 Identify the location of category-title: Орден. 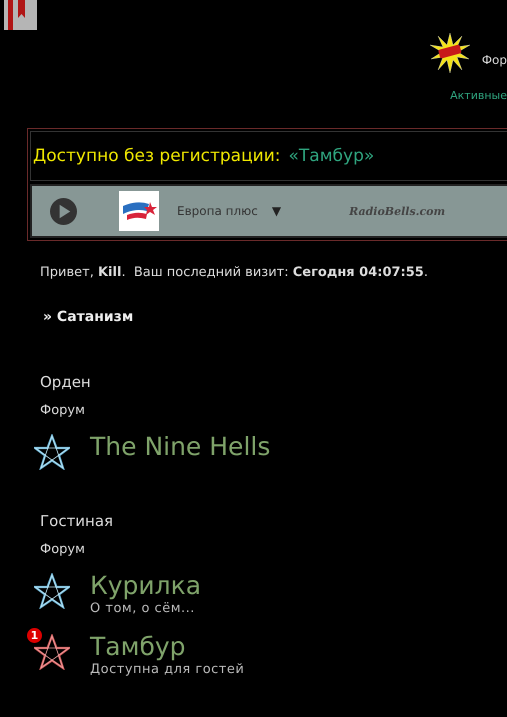
(66, 382).